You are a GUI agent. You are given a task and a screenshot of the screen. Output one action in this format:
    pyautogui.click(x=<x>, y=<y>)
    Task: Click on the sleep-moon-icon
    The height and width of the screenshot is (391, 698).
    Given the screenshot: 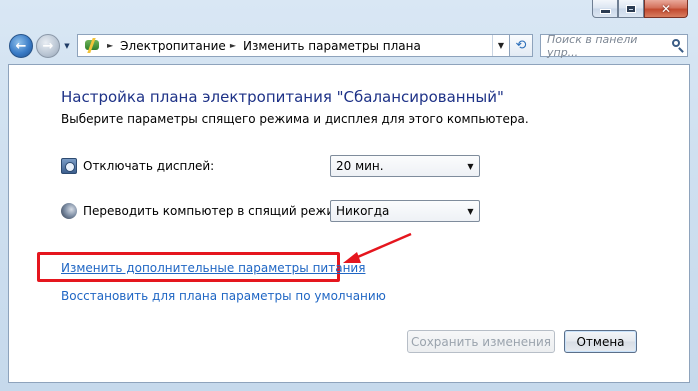 What is the action you would take?
    pyautogui.click(x=69, y=211)
    